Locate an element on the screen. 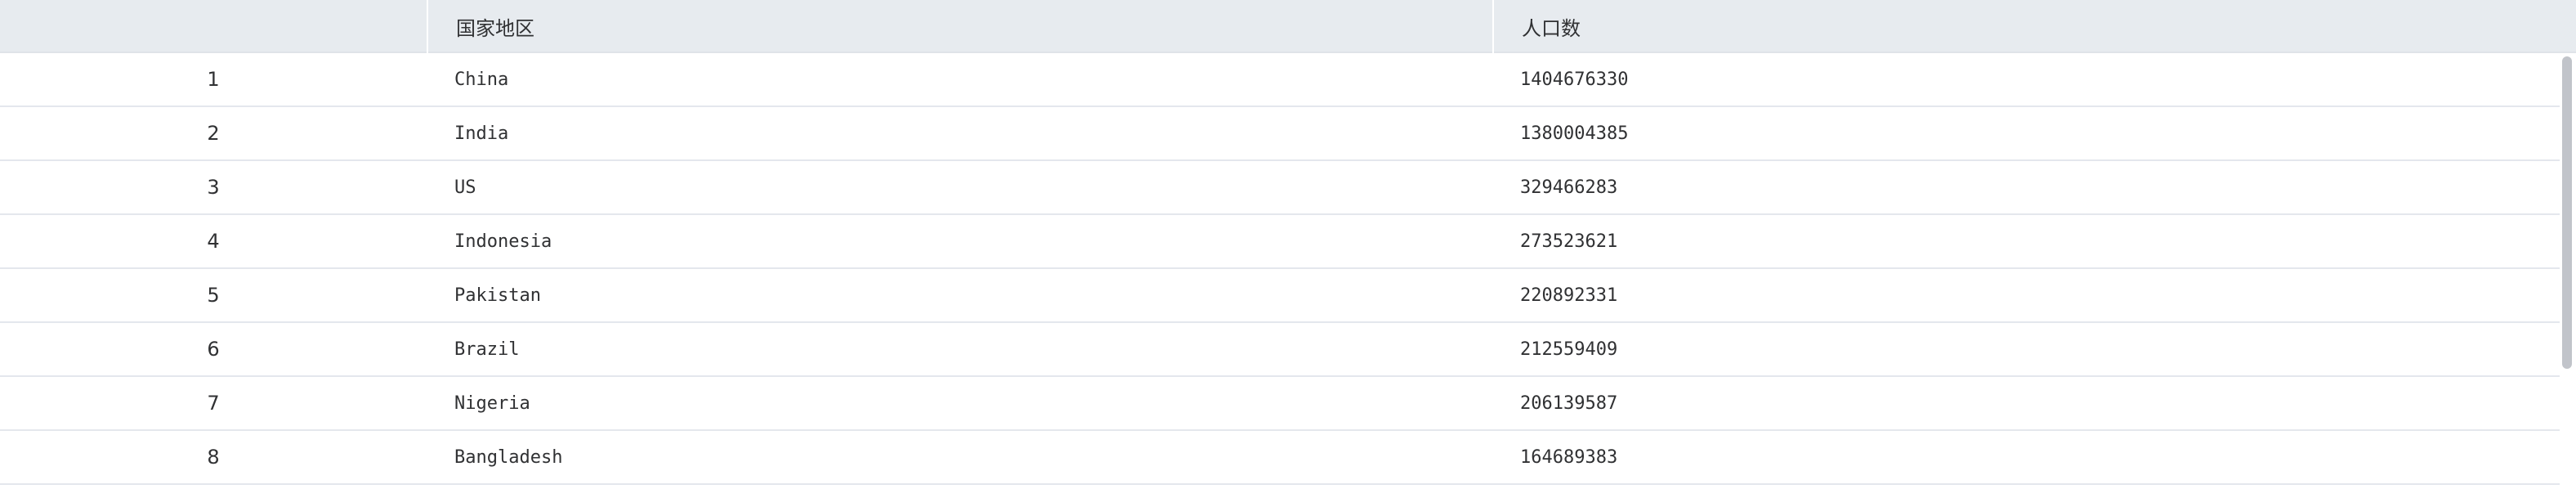 This screenshot has height=489, width=2576. row-index: 6 is located at coordinates (213, 349).